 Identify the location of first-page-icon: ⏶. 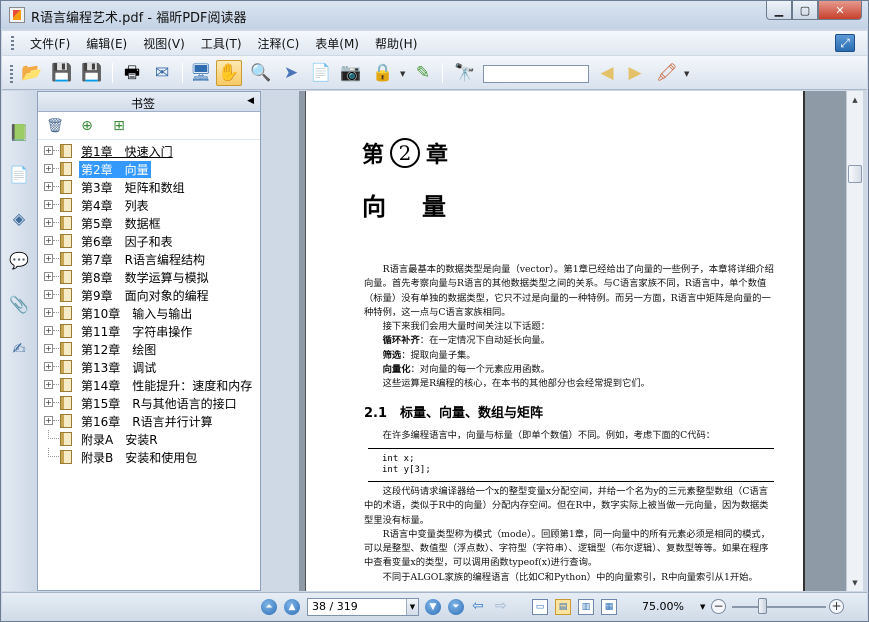
(269, 607).